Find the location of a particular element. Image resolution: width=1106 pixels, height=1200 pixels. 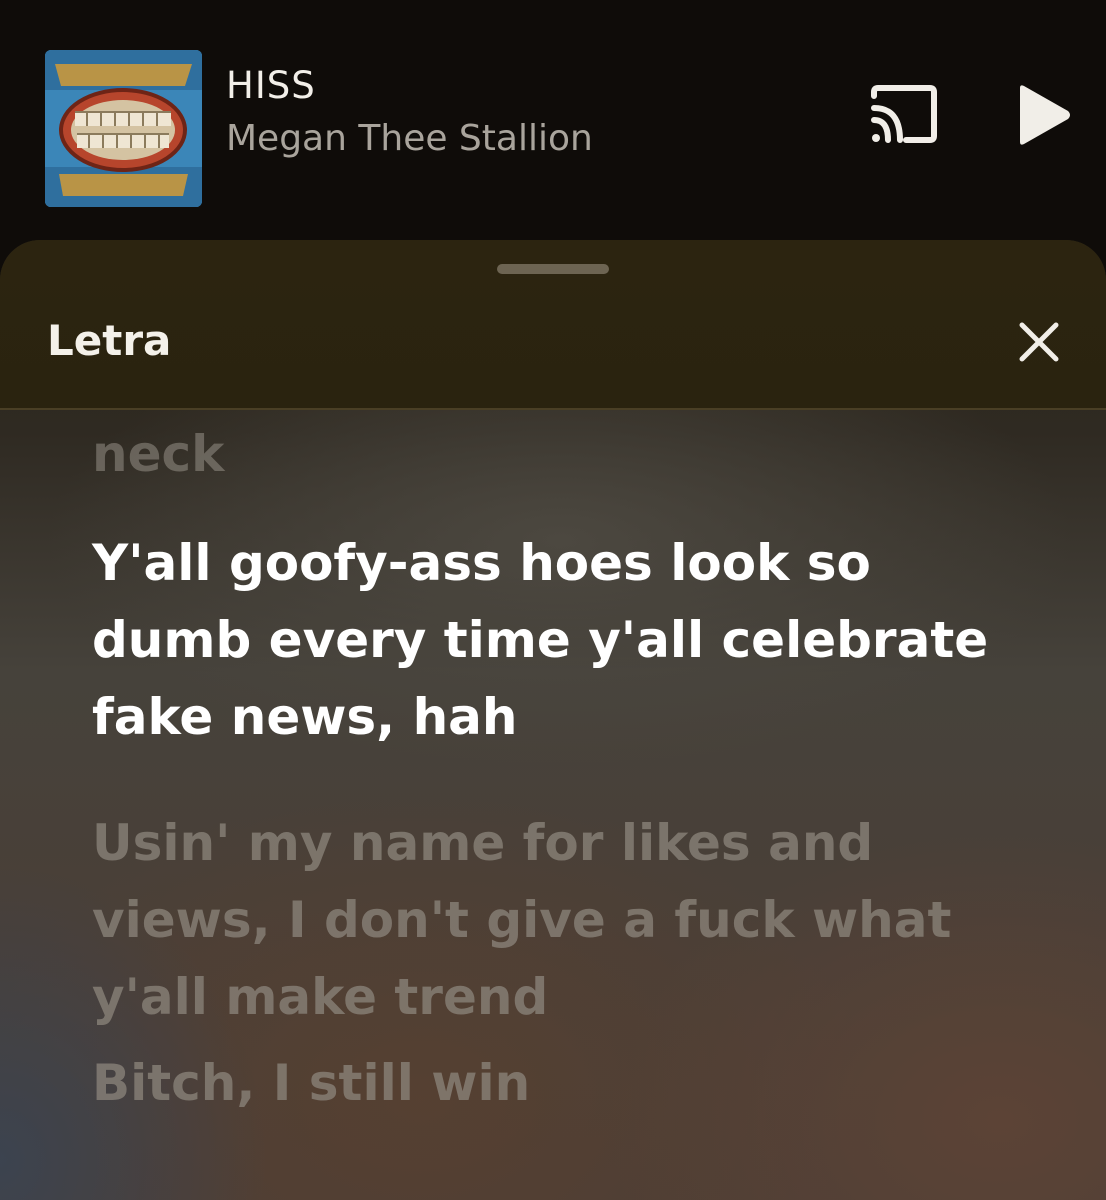

play-icon is located at coordinates (1045, 115).